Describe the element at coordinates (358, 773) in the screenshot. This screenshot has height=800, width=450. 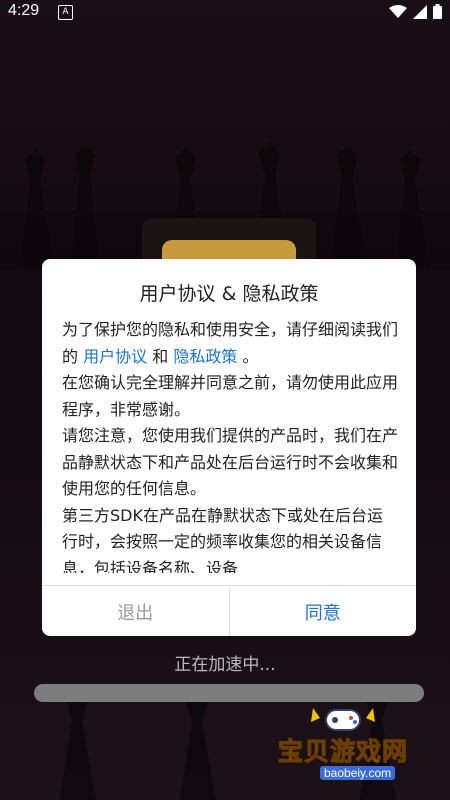
I see `watermark-url: baobeiy.com` at that location.